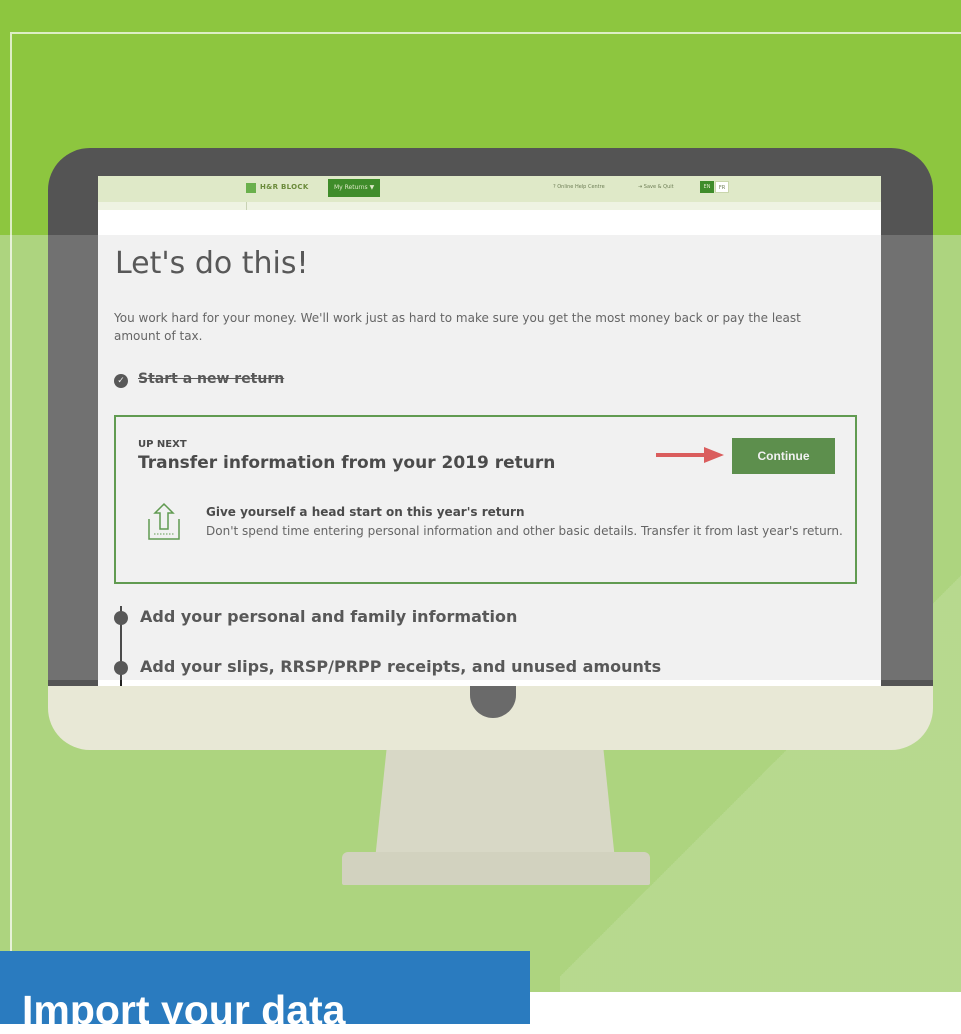 The height and width of the screenshot is (1034, 961). I want to click on import-banner-label: Import your data, so click(184, 1010).